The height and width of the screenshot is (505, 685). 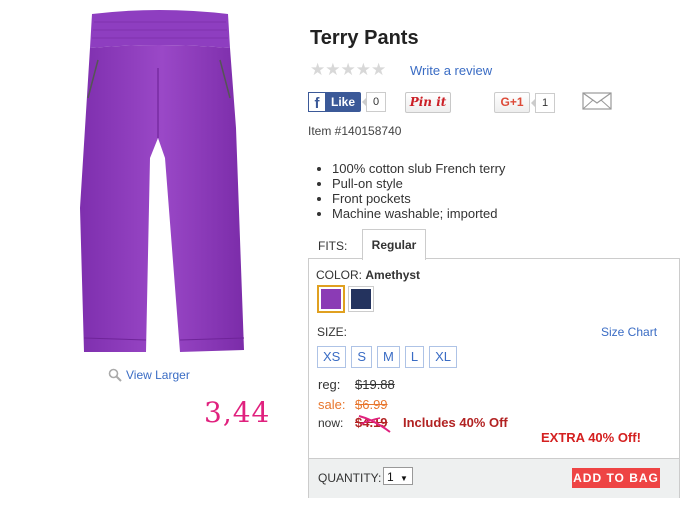 What do you see at coordinates (418, 213) in the screenshot?
I see `list-item: Machine washable; imported` at bounding box center [418, 213].